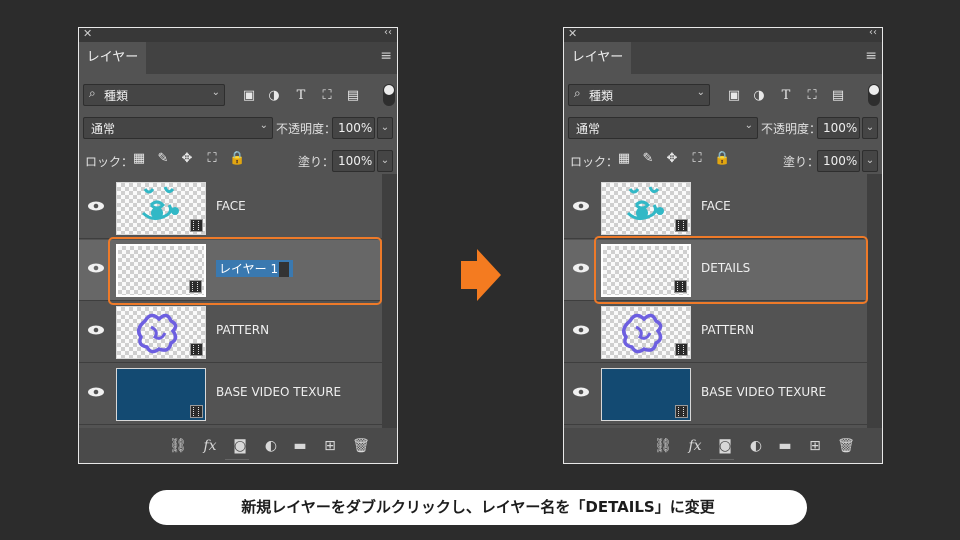 The width and height of the screenshot is (960, 540). Describe the element at coordinates (481, 275) in the screenshot. I see `right-arrow-icon` at that location.